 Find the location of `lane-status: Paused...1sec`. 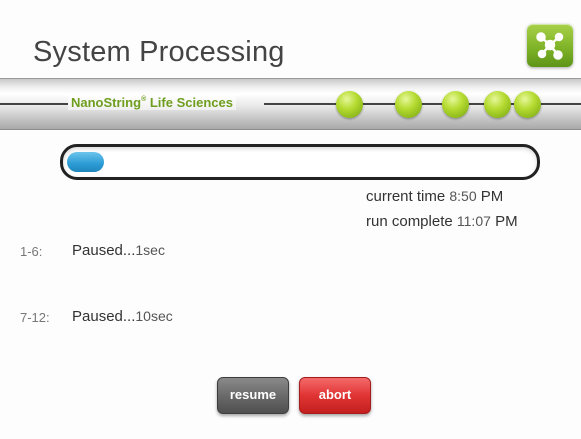

lane-status: Paused...1sec is located at coordinates (118, 250).